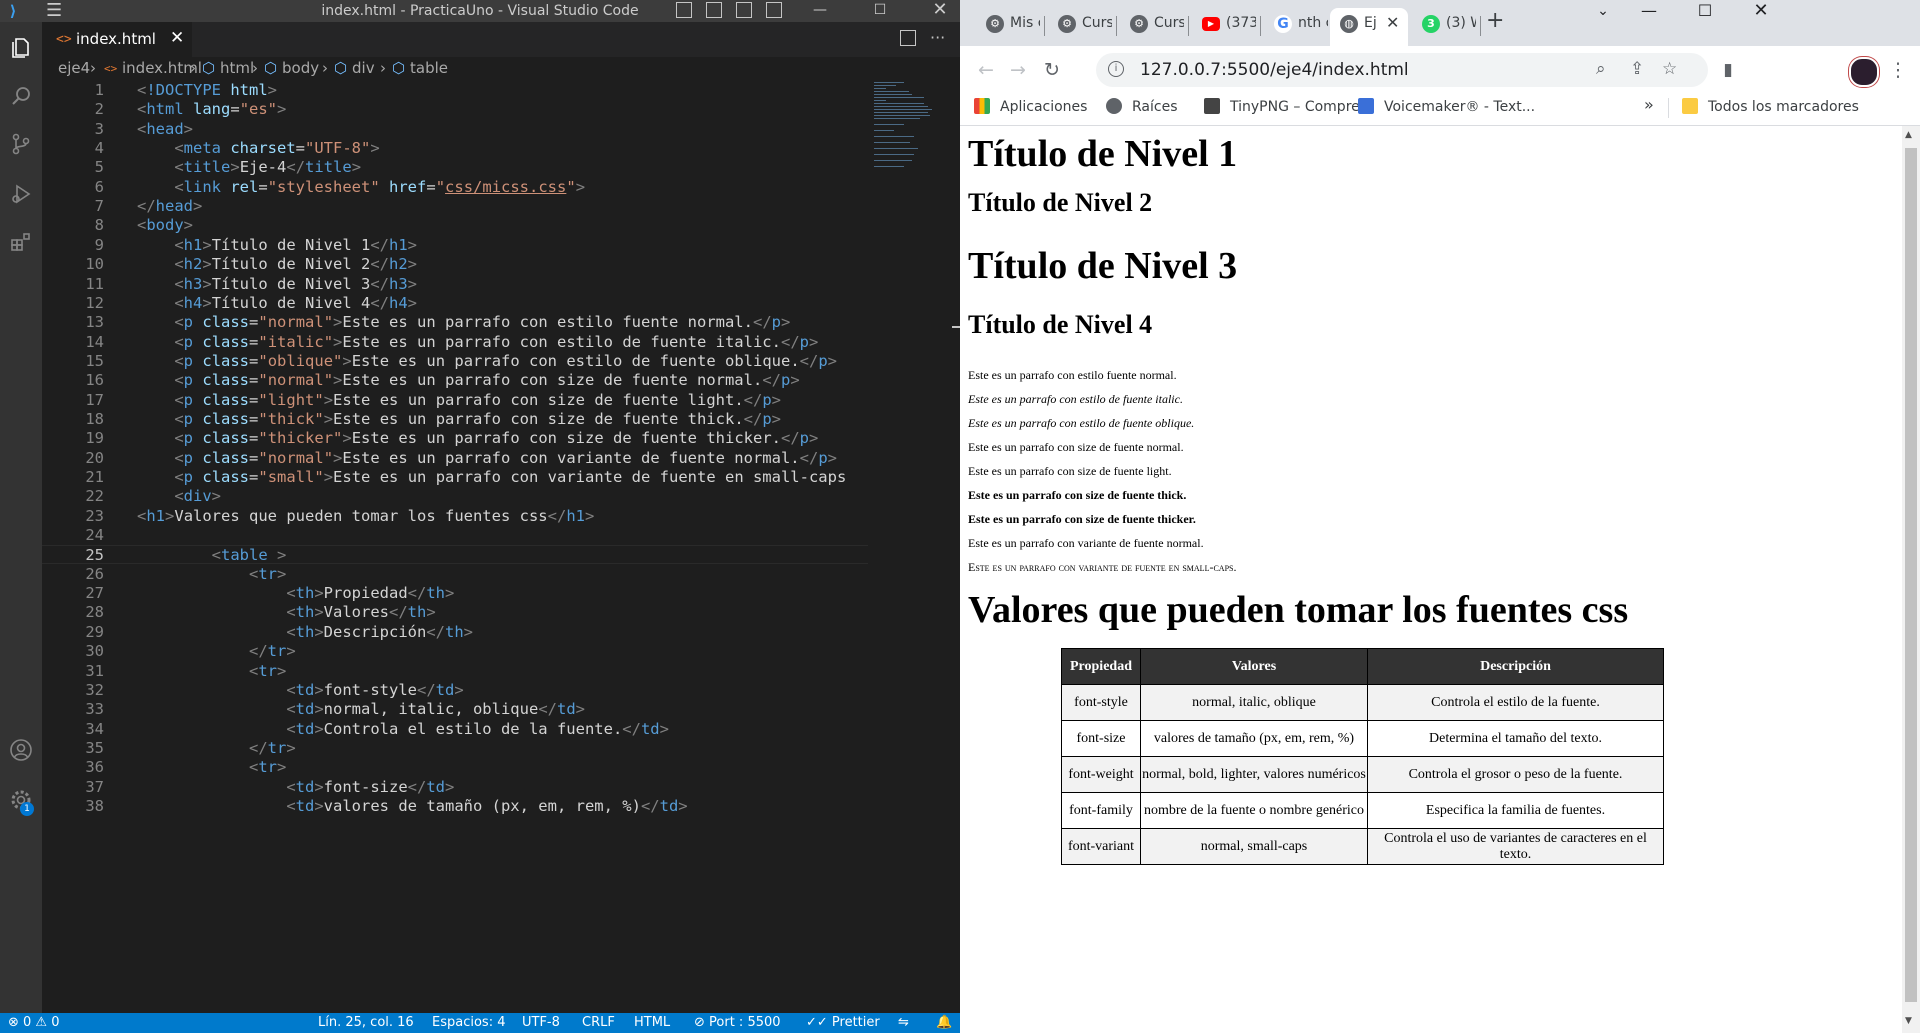 This screenshot has width=1920, height=1033. I want to click on problems-status: ⊗ 0 ⚠ 0, so click(34, 1022).